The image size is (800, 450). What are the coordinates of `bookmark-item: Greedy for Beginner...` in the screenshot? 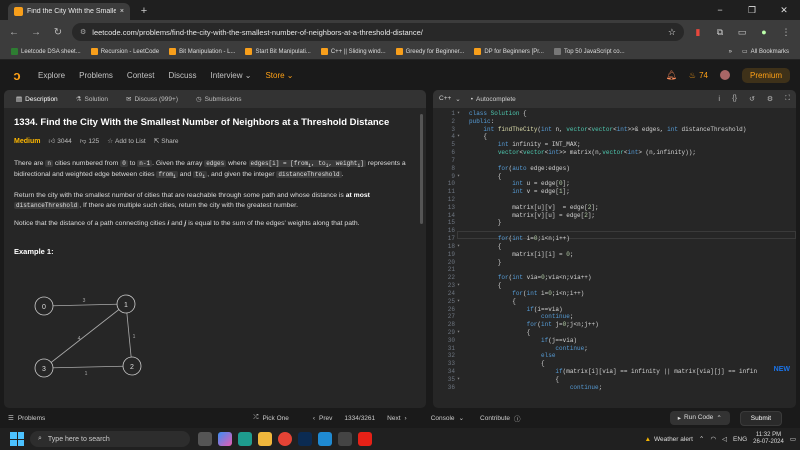 It's located at (430, 51).